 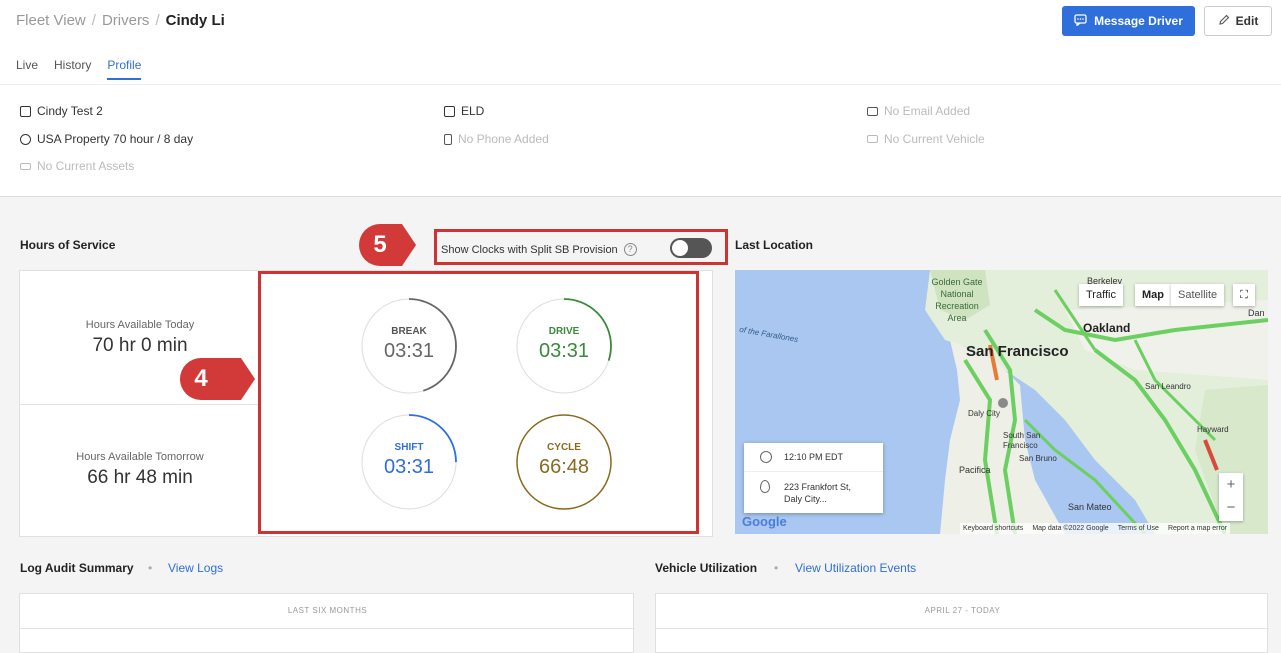 What do you see at coordinates (86, 166) in the screenshot?
I see `assets-value: No Current Assets` at bounding box center [86, 166].